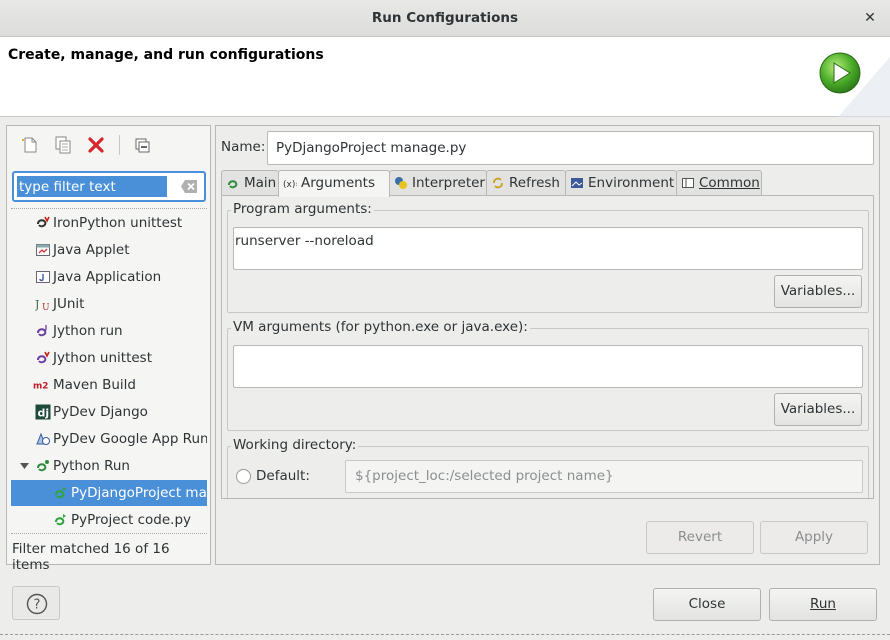  Describe the element at coordinates (243, 147) in the screenshot. I see `name-label: Name:` at that location.